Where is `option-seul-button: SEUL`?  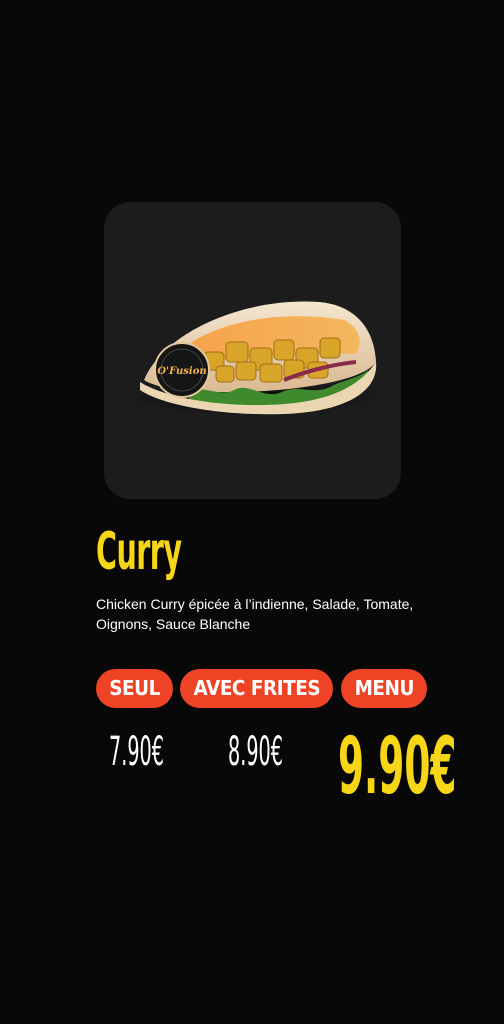
option-seul-button: SEUL is located at coordinates (134, 688).